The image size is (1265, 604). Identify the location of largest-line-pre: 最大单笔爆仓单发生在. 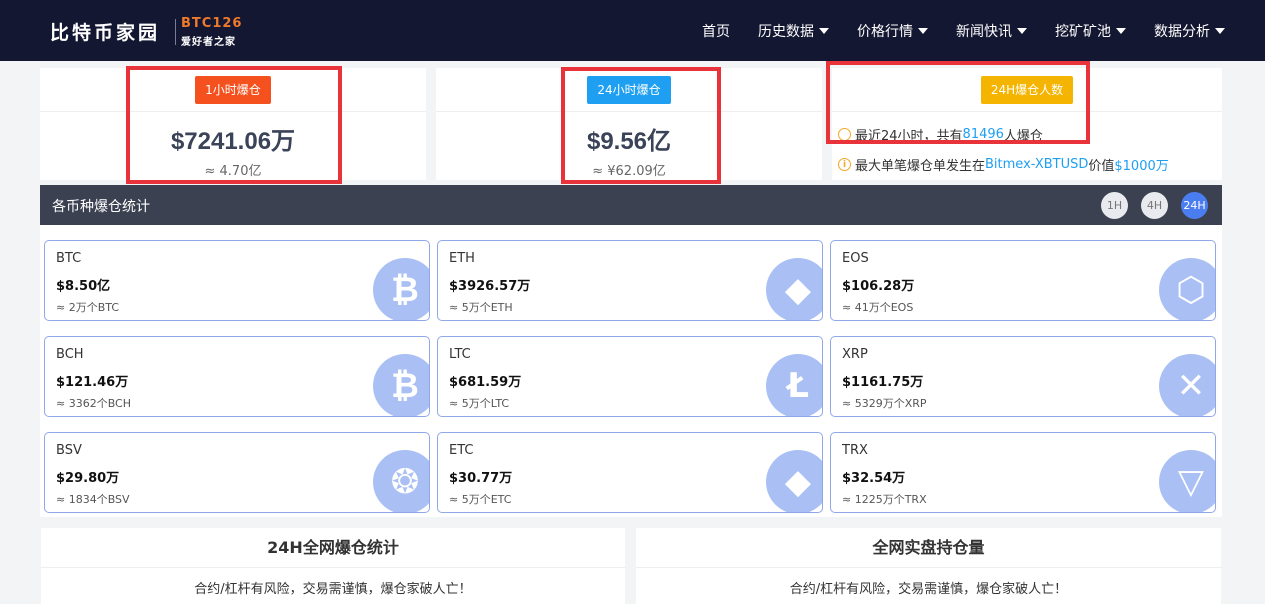
(920, 166).